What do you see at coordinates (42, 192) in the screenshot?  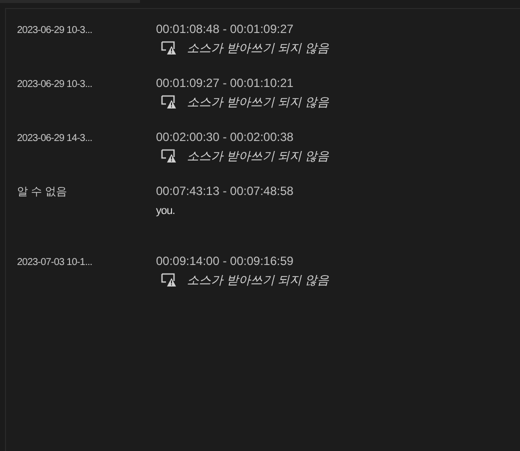 I see `source-name: 알 수 없음` at bounding box center [42, 192].